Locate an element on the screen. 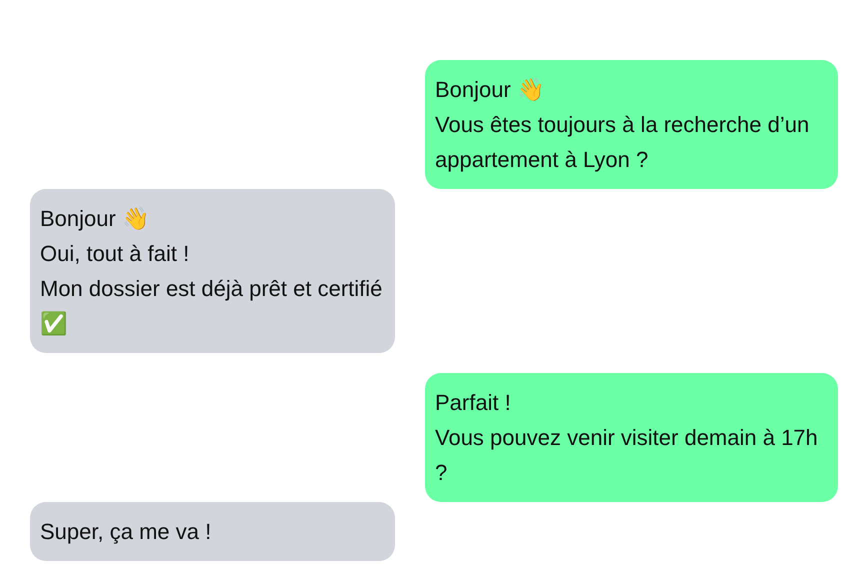 Image resolution: width=858 pixels, height=581 pixels. message-text: Vous êtes toujours à la recherche d’un appartement à Lyon ? is located at coordinates (622, 142).